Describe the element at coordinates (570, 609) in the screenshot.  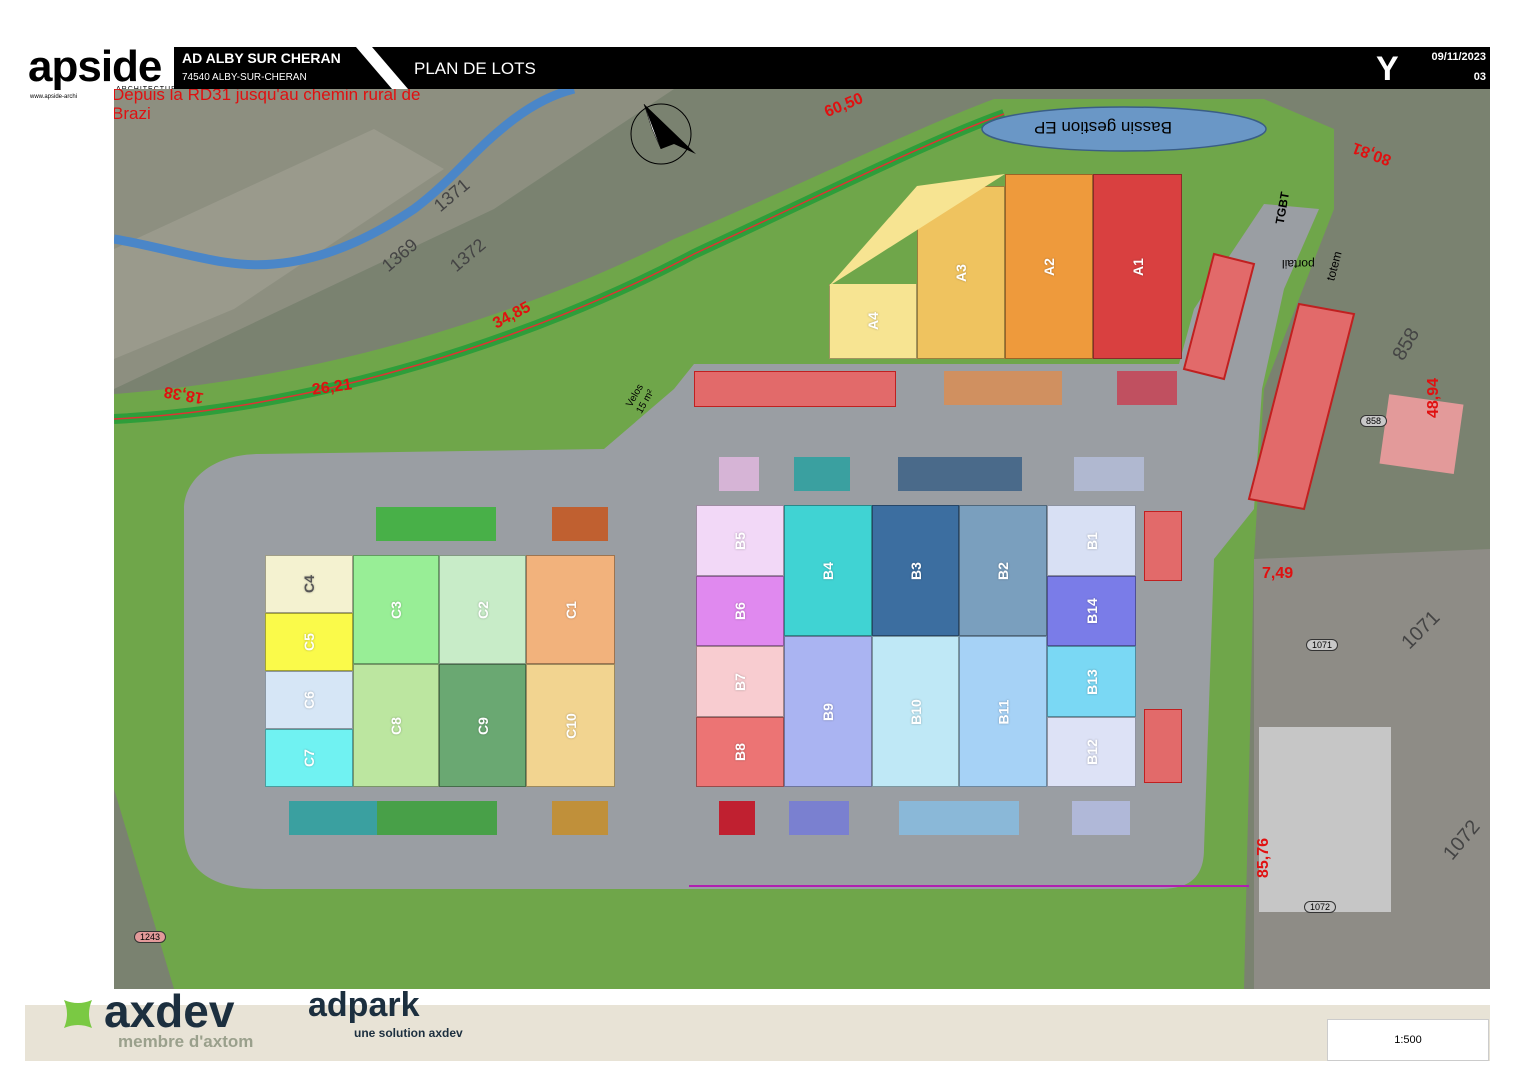
I see `lot-C1: C1` at that location.